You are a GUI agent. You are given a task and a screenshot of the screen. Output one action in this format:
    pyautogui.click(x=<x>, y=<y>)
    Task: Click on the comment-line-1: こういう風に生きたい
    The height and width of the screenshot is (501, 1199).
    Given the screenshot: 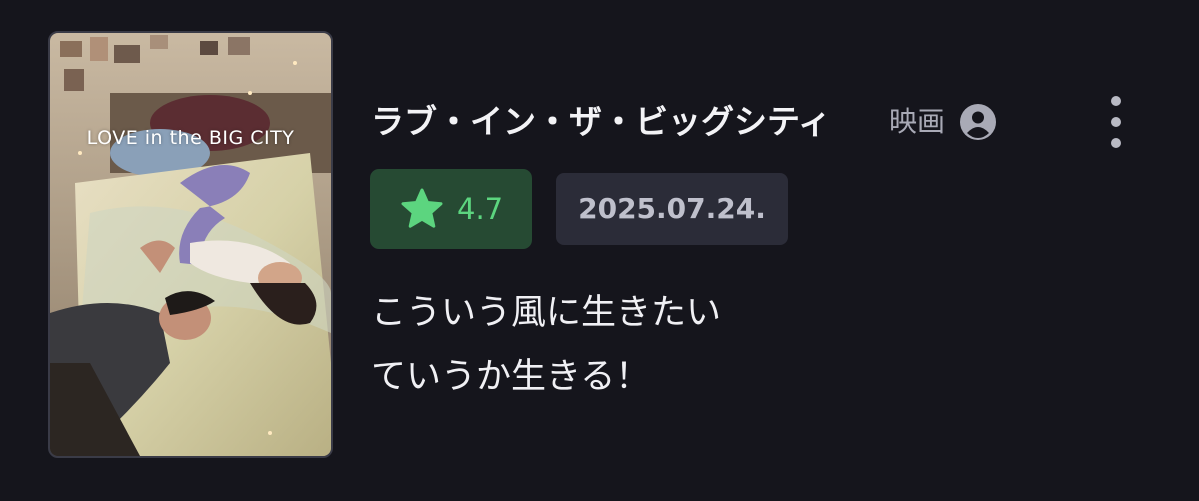 What is the action you would take?
    pyautogui.click(x=546, y=313)
    